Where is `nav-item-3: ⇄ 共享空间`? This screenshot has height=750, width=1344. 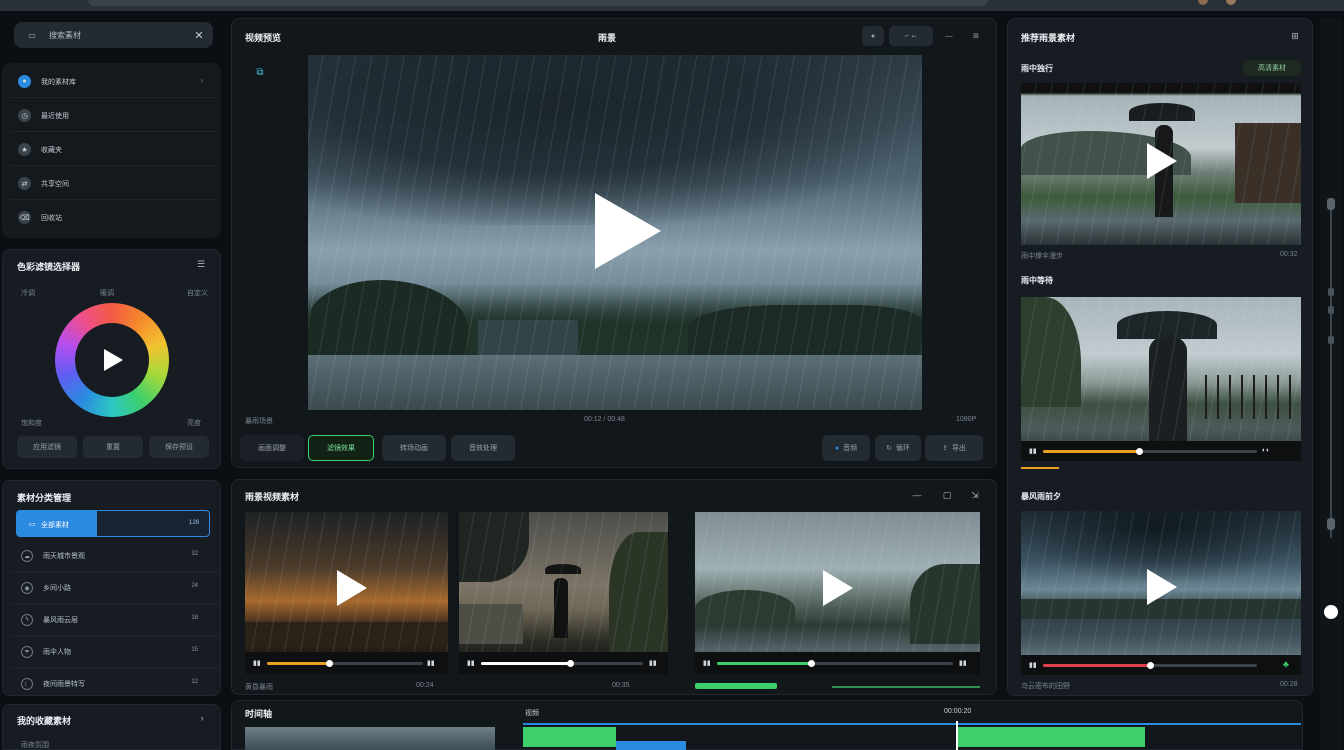 nav-item-3: ⇄ 共享空间 is located at coordinates (113, 183).